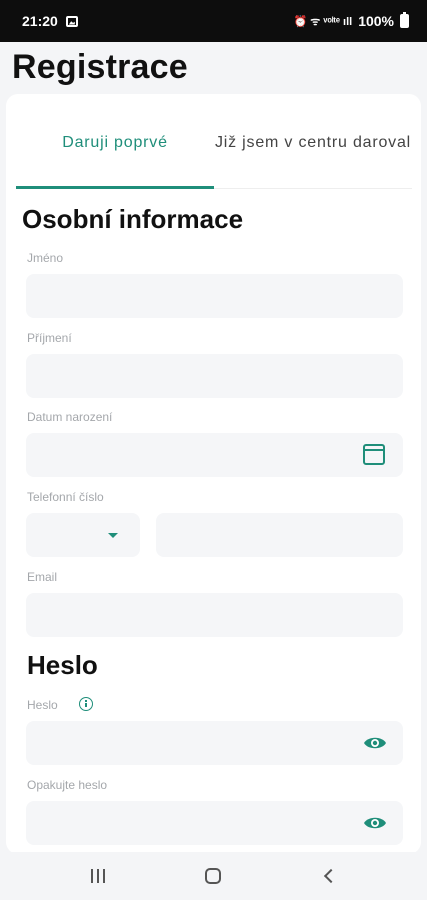  I want to click on last-name-label: Příjmení, so click(49, 338).